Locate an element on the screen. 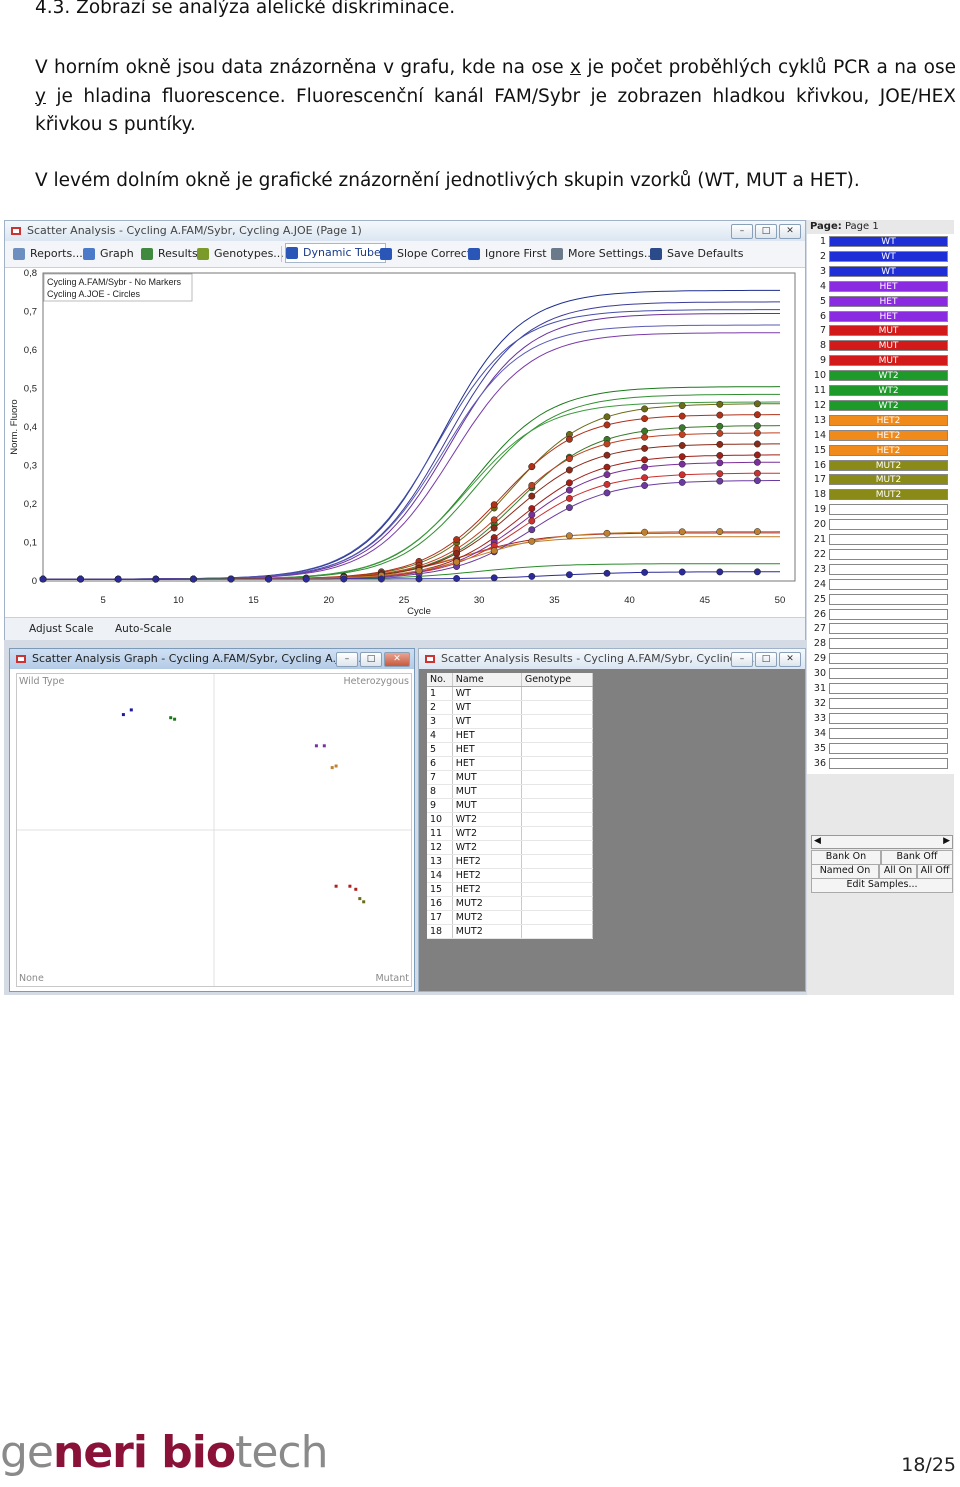 The height and width of the screenshot is (1487, 960). results-button: Results is located at coordinates (169, 254).